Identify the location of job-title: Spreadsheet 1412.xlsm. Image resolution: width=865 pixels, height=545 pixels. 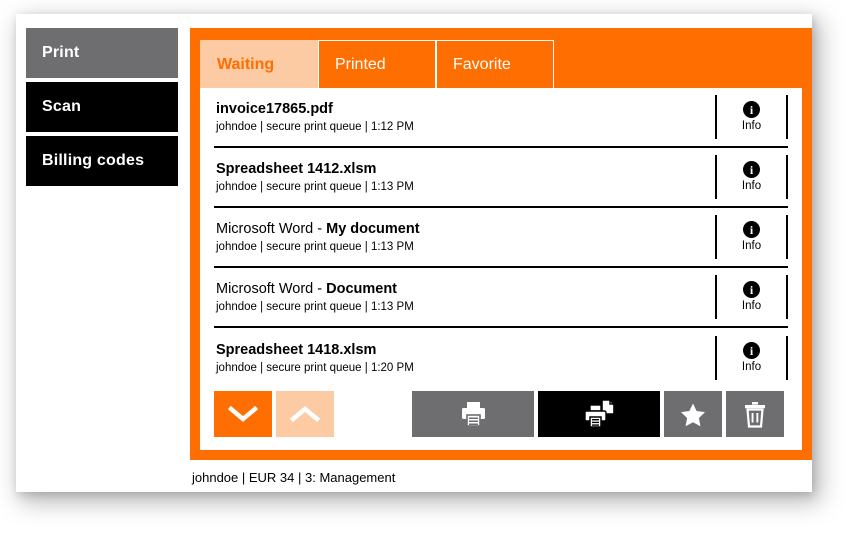
(465, 169).